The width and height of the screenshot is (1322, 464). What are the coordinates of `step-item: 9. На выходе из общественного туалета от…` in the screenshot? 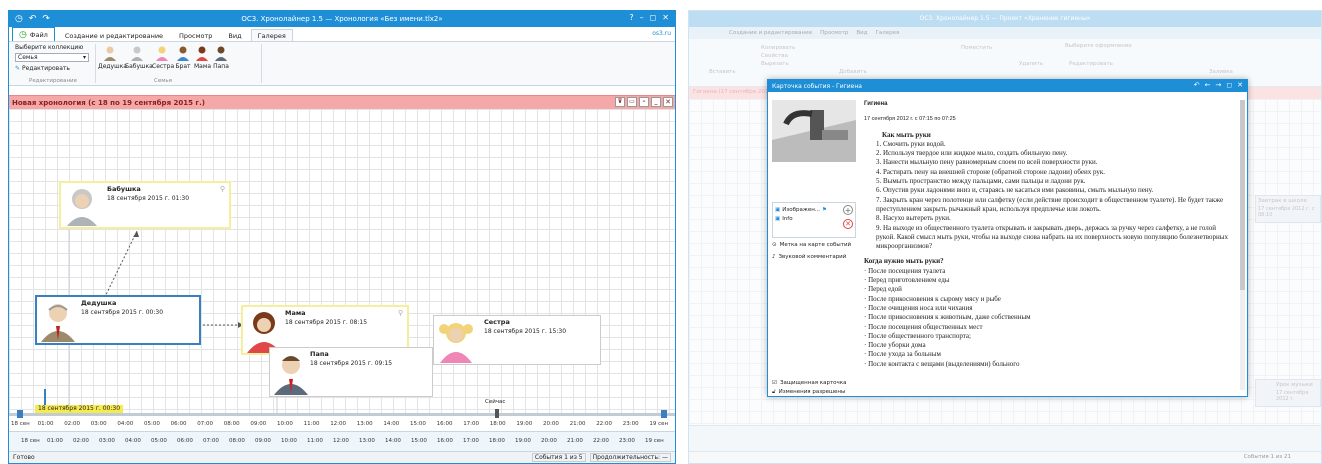 It's located at (1052, 237).